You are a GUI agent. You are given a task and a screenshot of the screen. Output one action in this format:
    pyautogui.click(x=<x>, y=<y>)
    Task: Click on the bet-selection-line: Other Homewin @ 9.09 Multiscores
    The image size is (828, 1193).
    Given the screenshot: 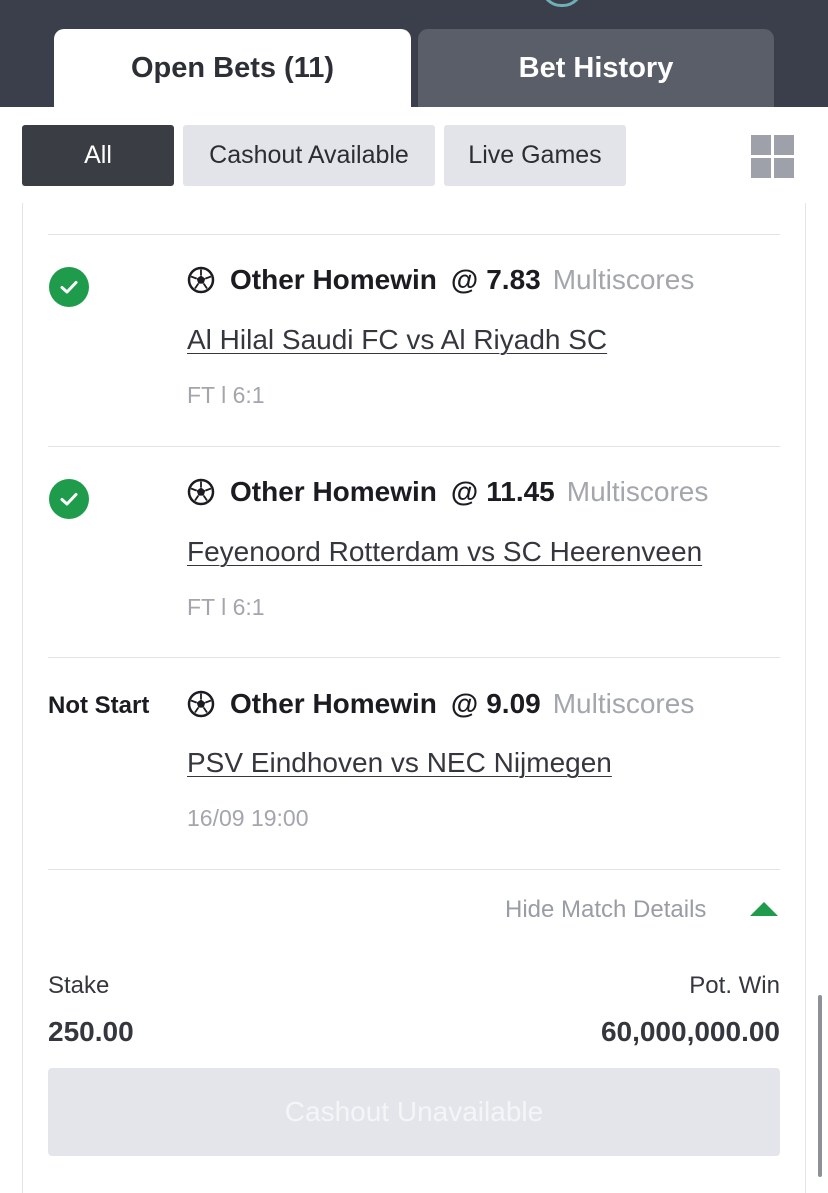 What is the action you would take?
    pyautogui.click(x=440, y=704)
    